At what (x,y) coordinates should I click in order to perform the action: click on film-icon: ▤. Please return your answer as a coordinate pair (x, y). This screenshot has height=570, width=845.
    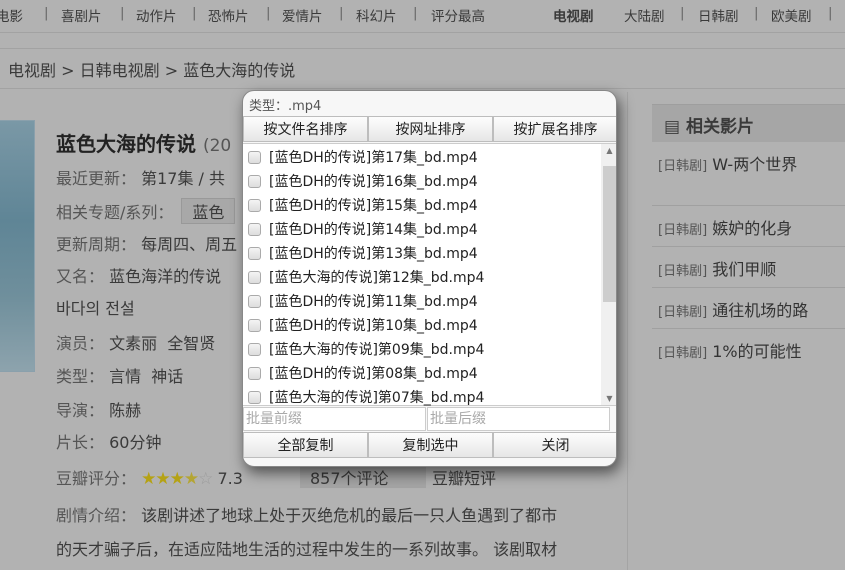
    Looking at the image, I should click on (672, 127).